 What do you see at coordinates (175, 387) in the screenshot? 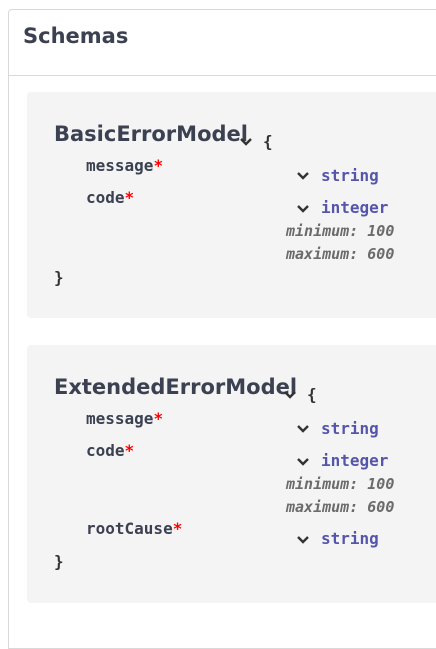
I see `model-name: ExtendedErrorModel` at bounding box center [175, 387].